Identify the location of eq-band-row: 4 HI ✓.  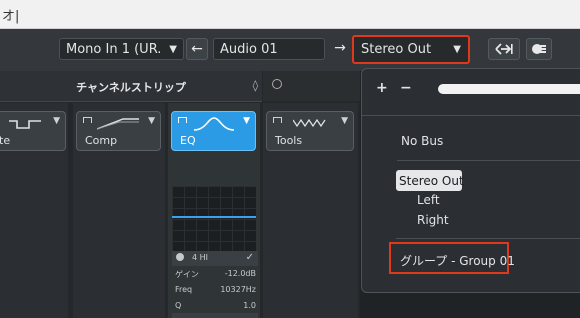
(215, 258).